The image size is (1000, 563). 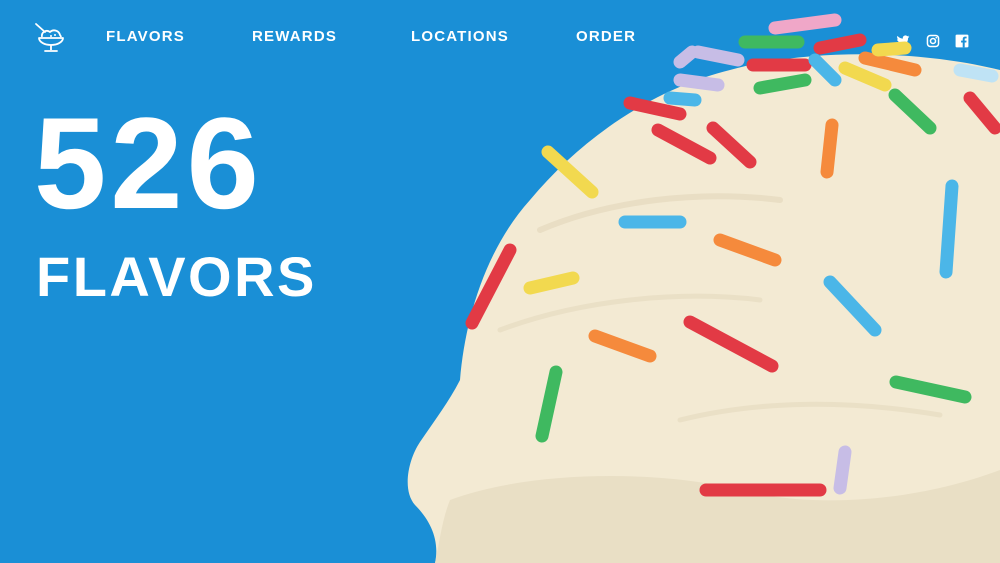 What do you see at coordinates (148, 167) in the screenshot?
I see `flavor-count-number: 526` at bounding box center [148, 167].